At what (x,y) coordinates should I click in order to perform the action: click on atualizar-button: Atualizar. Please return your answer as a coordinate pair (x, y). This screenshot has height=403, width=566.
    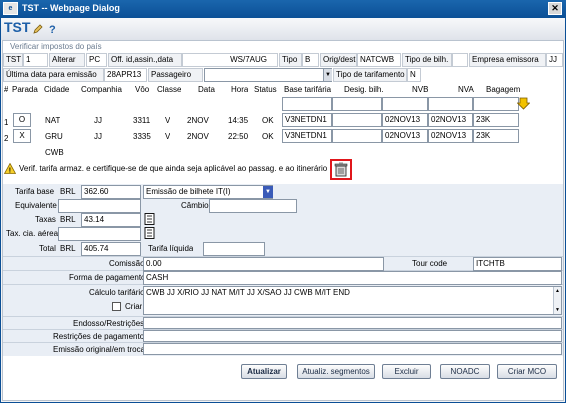
    Looking at the image, I should click on (264, 371).